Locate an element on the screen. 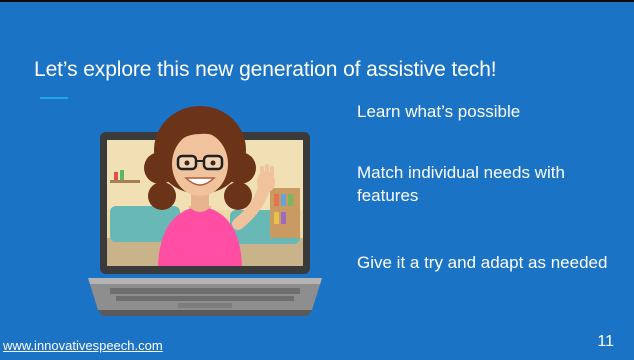 Image resolution: width=634 pixels, height=360 pixels. title-accent-line is located at coordinates (54, 98).